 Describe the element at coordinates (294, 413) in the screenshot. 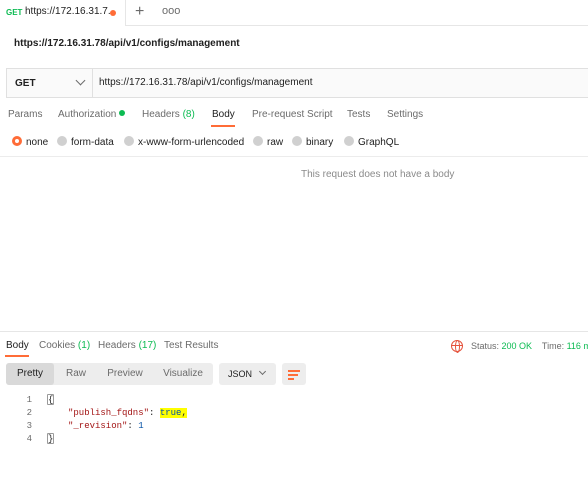

I see `code-line: 2 "publish_fqdns": true,` at that location.